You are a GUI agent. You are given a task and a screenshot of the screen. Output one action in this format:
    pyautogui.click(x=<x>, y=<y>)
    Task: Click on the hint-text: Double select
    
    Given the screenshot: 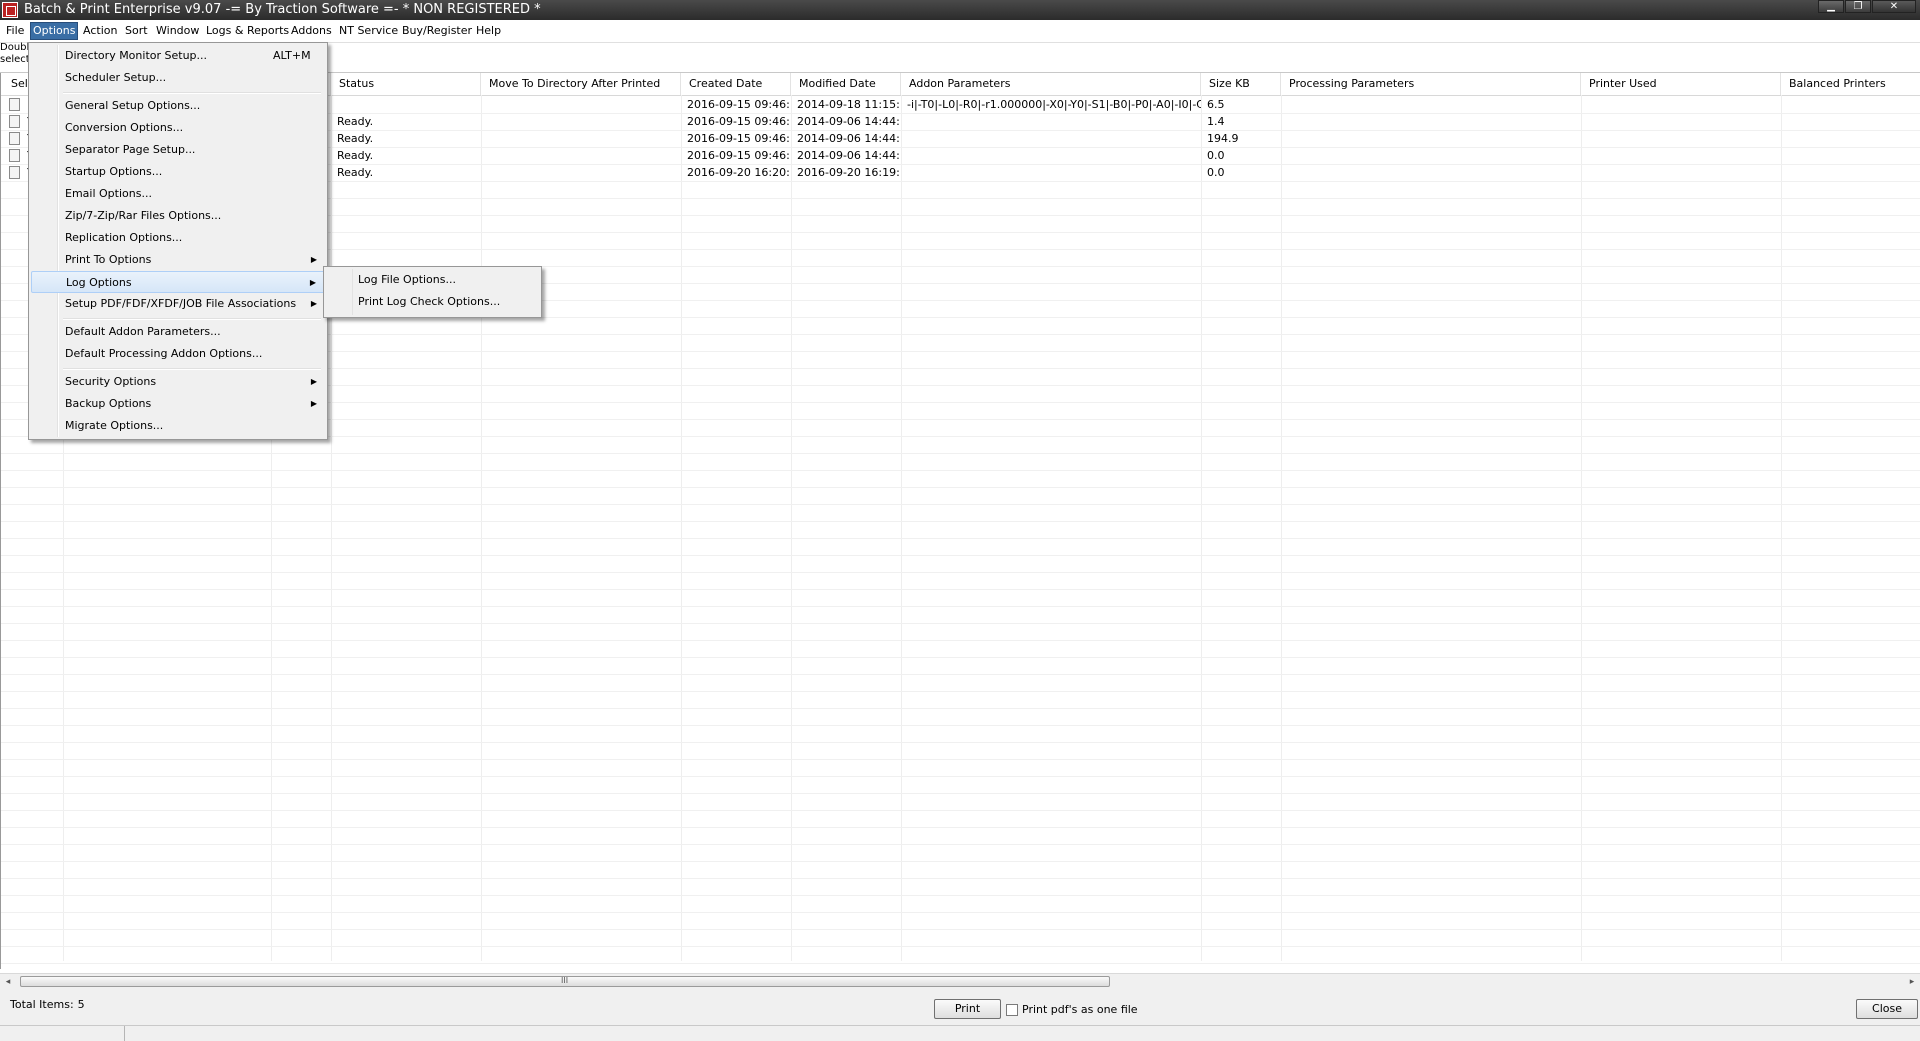 What is the action you would take?
    pyautogui.click(x=15, y=53)
    